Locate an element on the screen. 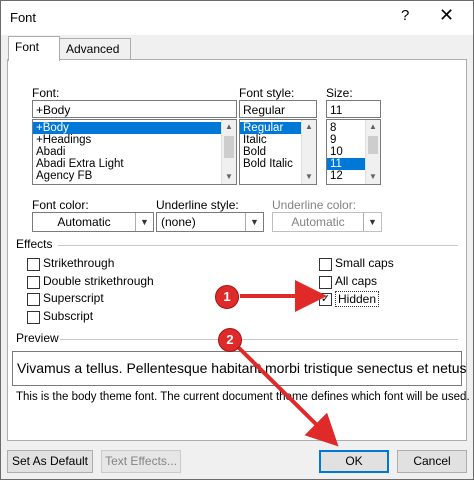 The image size is (474, 480). annotation-badge-2: 2 is located at coordinates (230, 340).